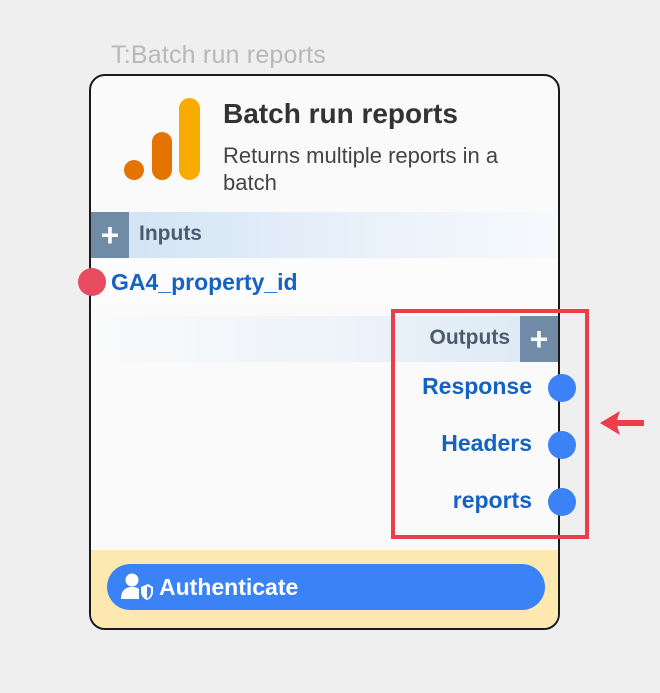  Describe the element at coordinates (477, 386) in the screenshot. I see `output-label-response: Response` at that location.